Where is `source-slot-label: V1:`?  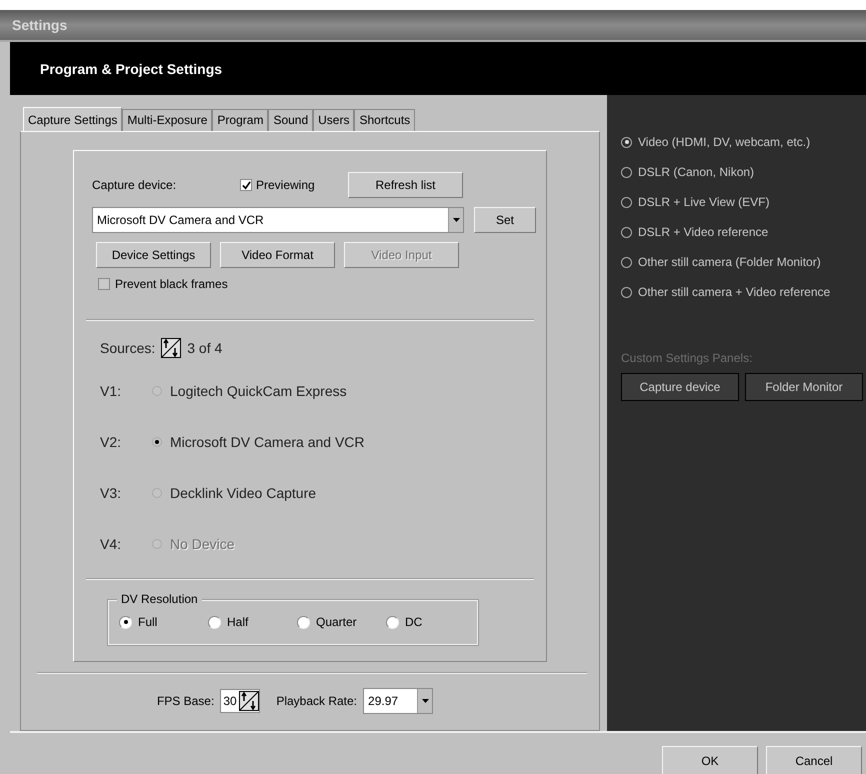
source-slot-label: V1: is located at coordinates (111, 390).